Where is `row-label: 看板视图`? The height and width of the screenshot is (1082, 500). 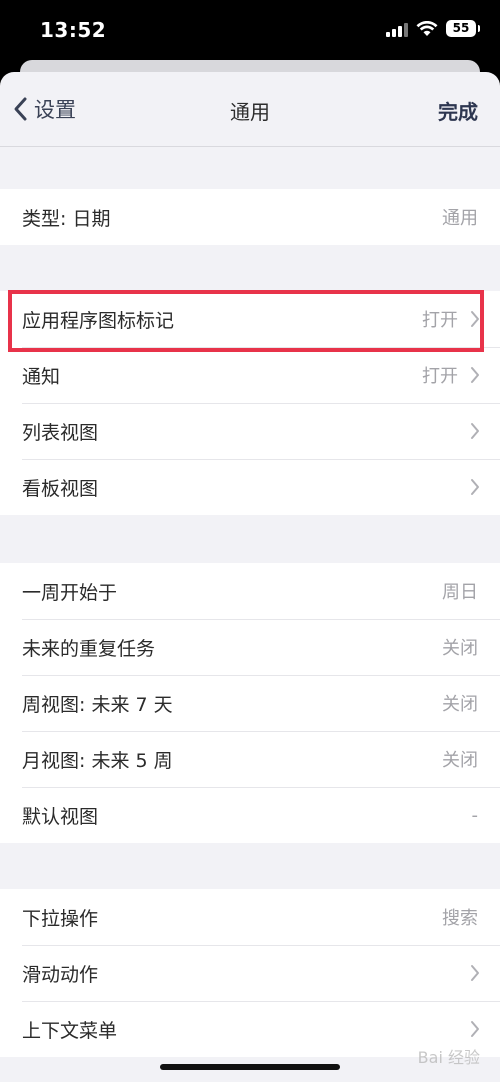
row-label: 看板视图 is located at coordinates (60, 488).